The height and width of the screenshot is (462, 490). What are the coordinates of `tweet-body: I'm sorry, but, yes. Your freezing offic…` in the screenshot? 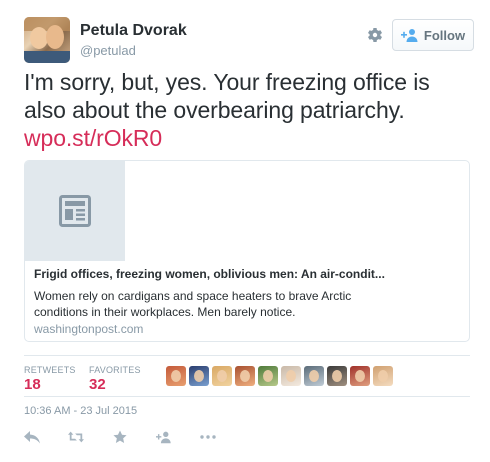 It's located at (227, 96).